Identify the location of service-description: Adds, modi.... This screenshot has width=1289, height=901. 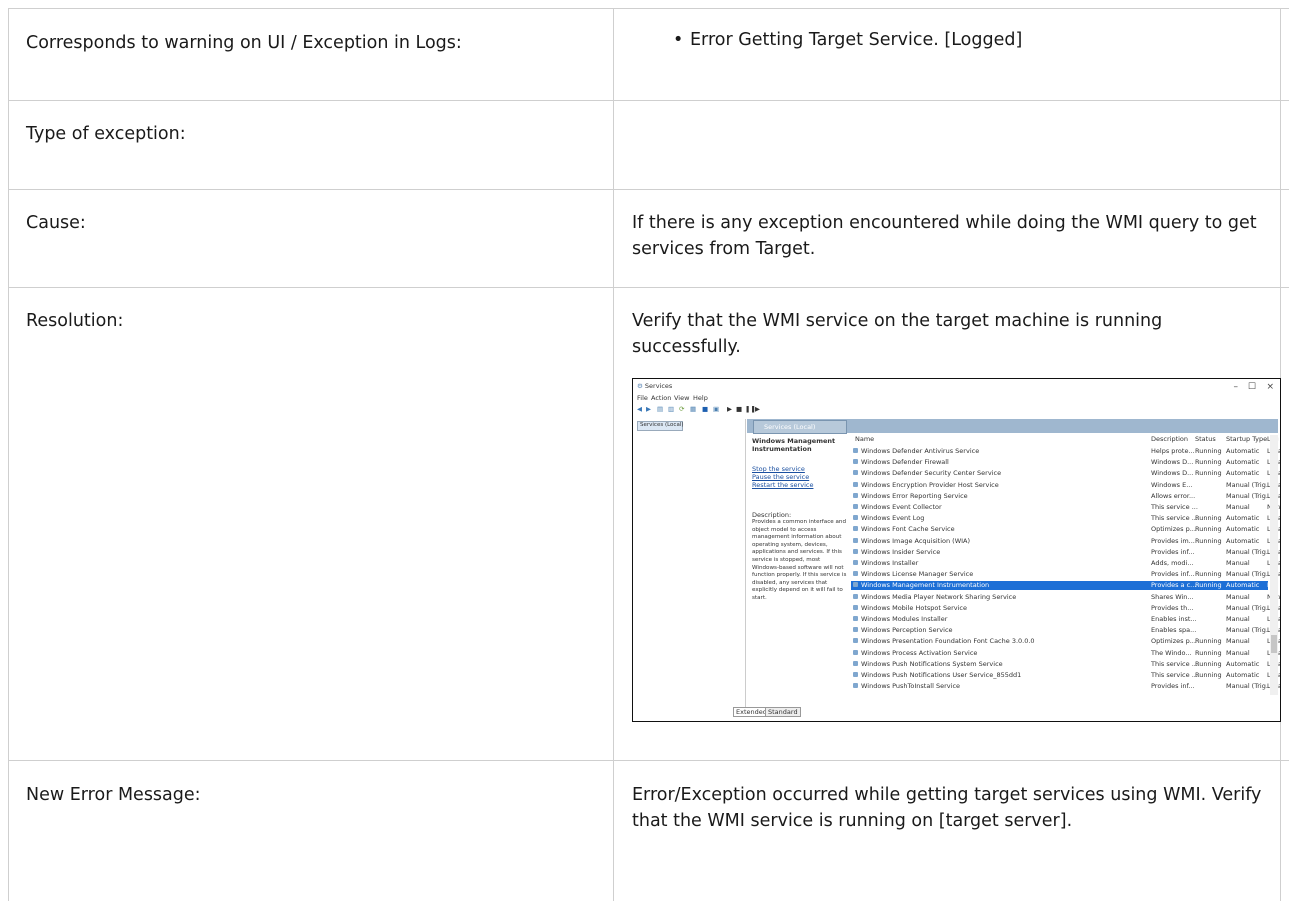
(1172, 563).